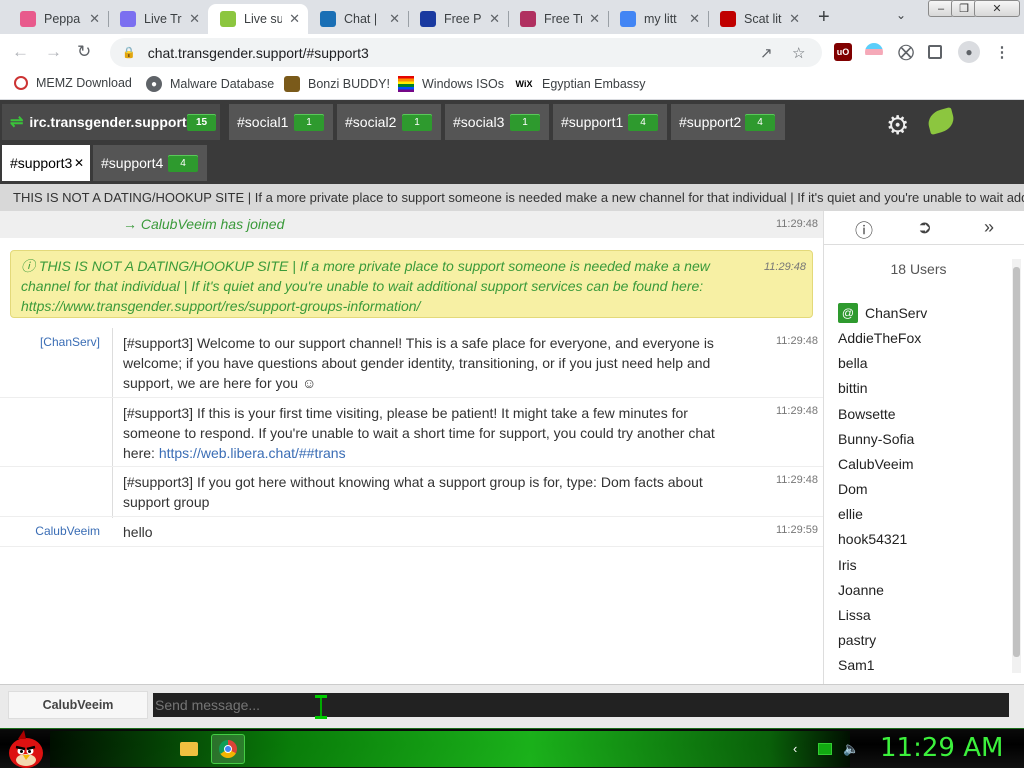 This screenshot has height=769, width=1024. What do you see at coordinates (79, 163) in the screenshot?
I see `close-channel-icon: ✕` at bounding box center [79, 163].